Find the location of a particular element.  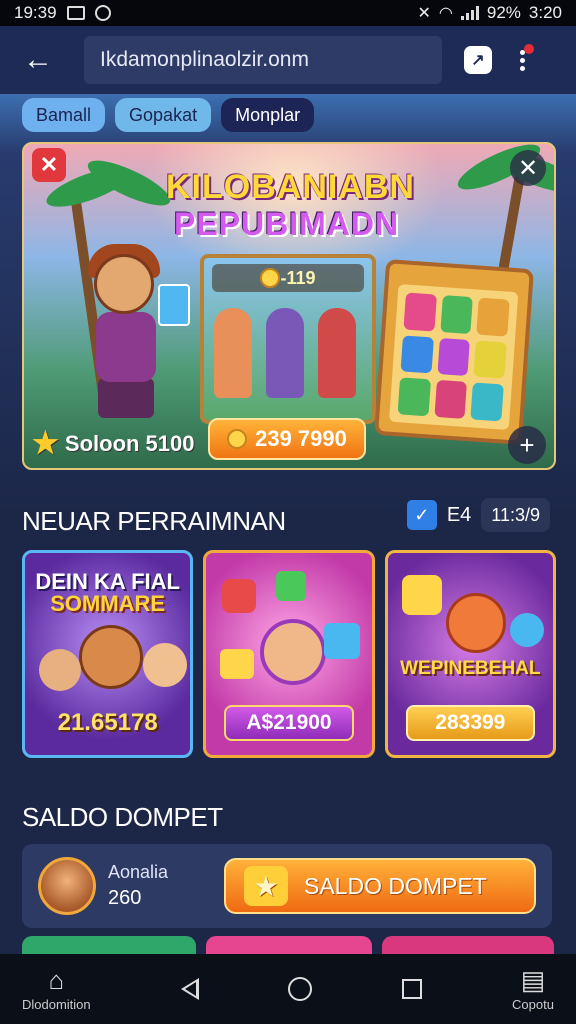

browser-toolbar: ← Ikdamonplinaolzir.onm ↗ is located at coordinates (288, 60).